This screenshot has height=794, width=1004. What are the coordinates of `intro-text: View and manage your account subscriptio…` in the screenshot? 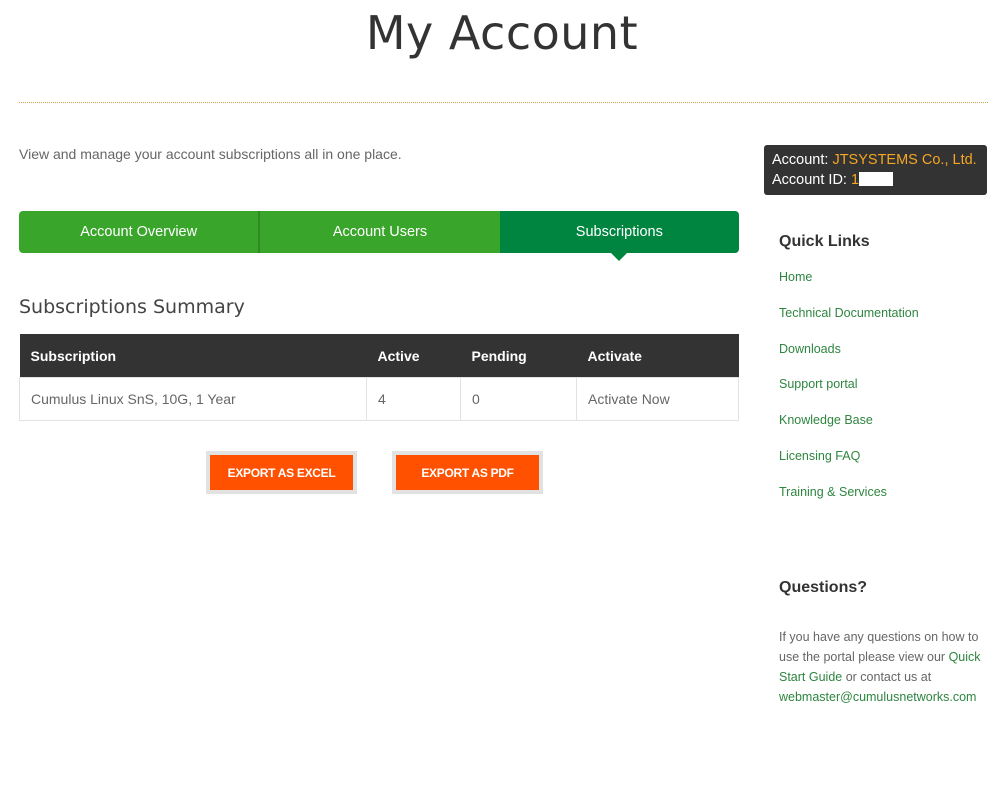 It's located at (210, 154).